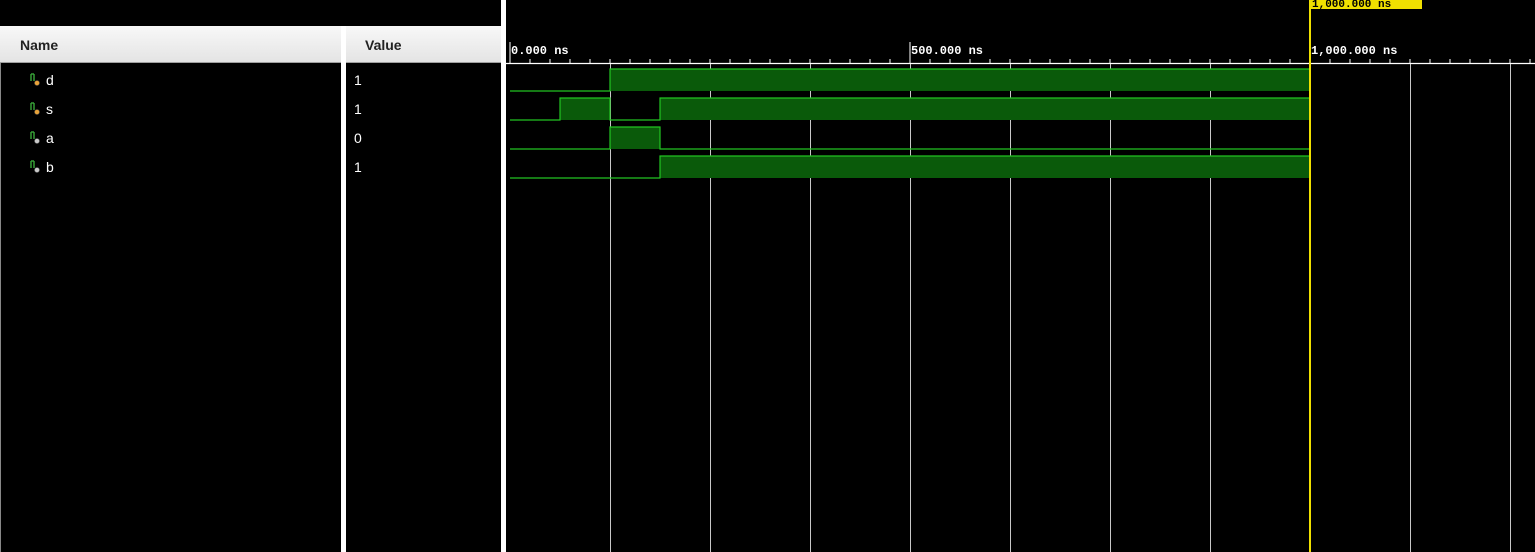 This screenshot has width=1535, height=552. What do you see at coordinates (947, 51) in the screenshot?
I see `time-tick-label: 500.000 ns` at bounding box center [947, 51].